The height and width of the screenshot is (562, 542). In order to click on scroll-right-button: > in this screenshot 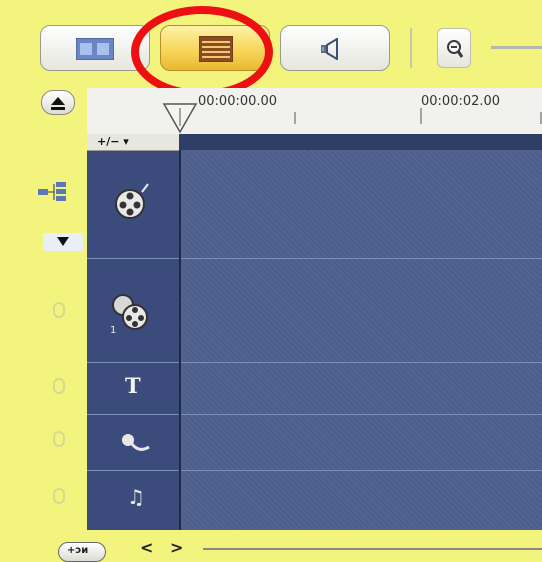, I will do `click(176, 547)`.